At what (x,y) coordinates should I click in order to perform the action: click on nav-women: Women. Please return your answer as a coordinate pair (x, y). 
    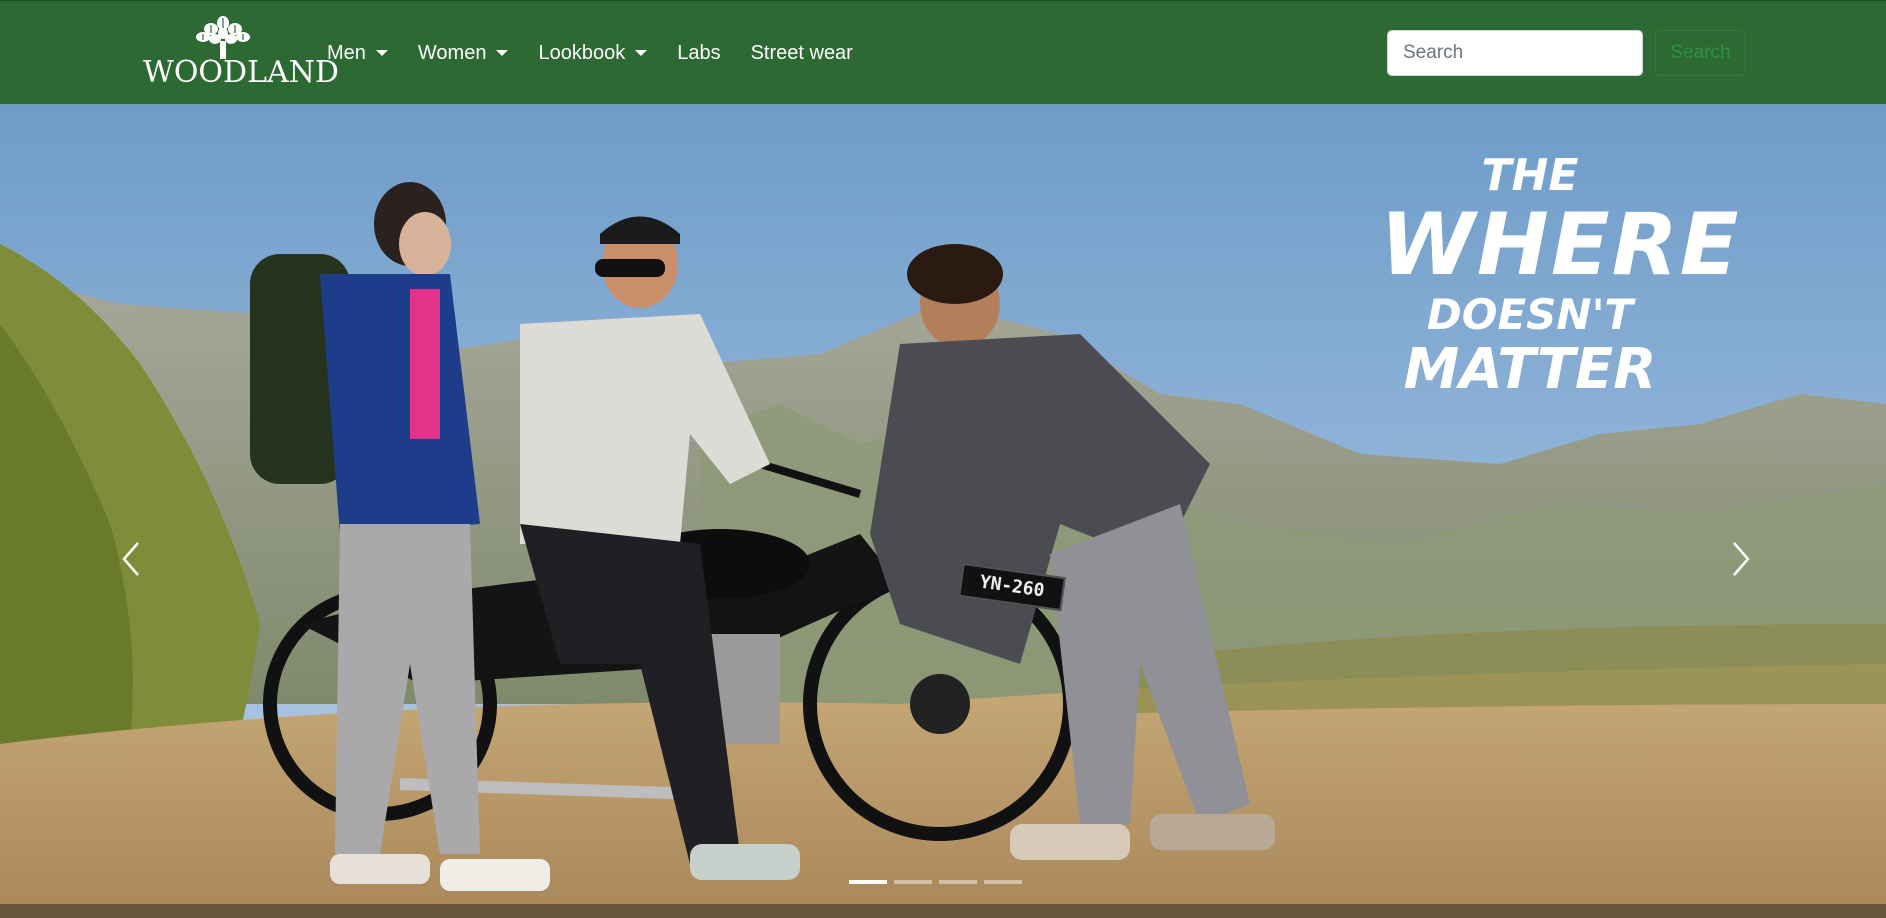
    Looking at the image, I should click on (468, 53).